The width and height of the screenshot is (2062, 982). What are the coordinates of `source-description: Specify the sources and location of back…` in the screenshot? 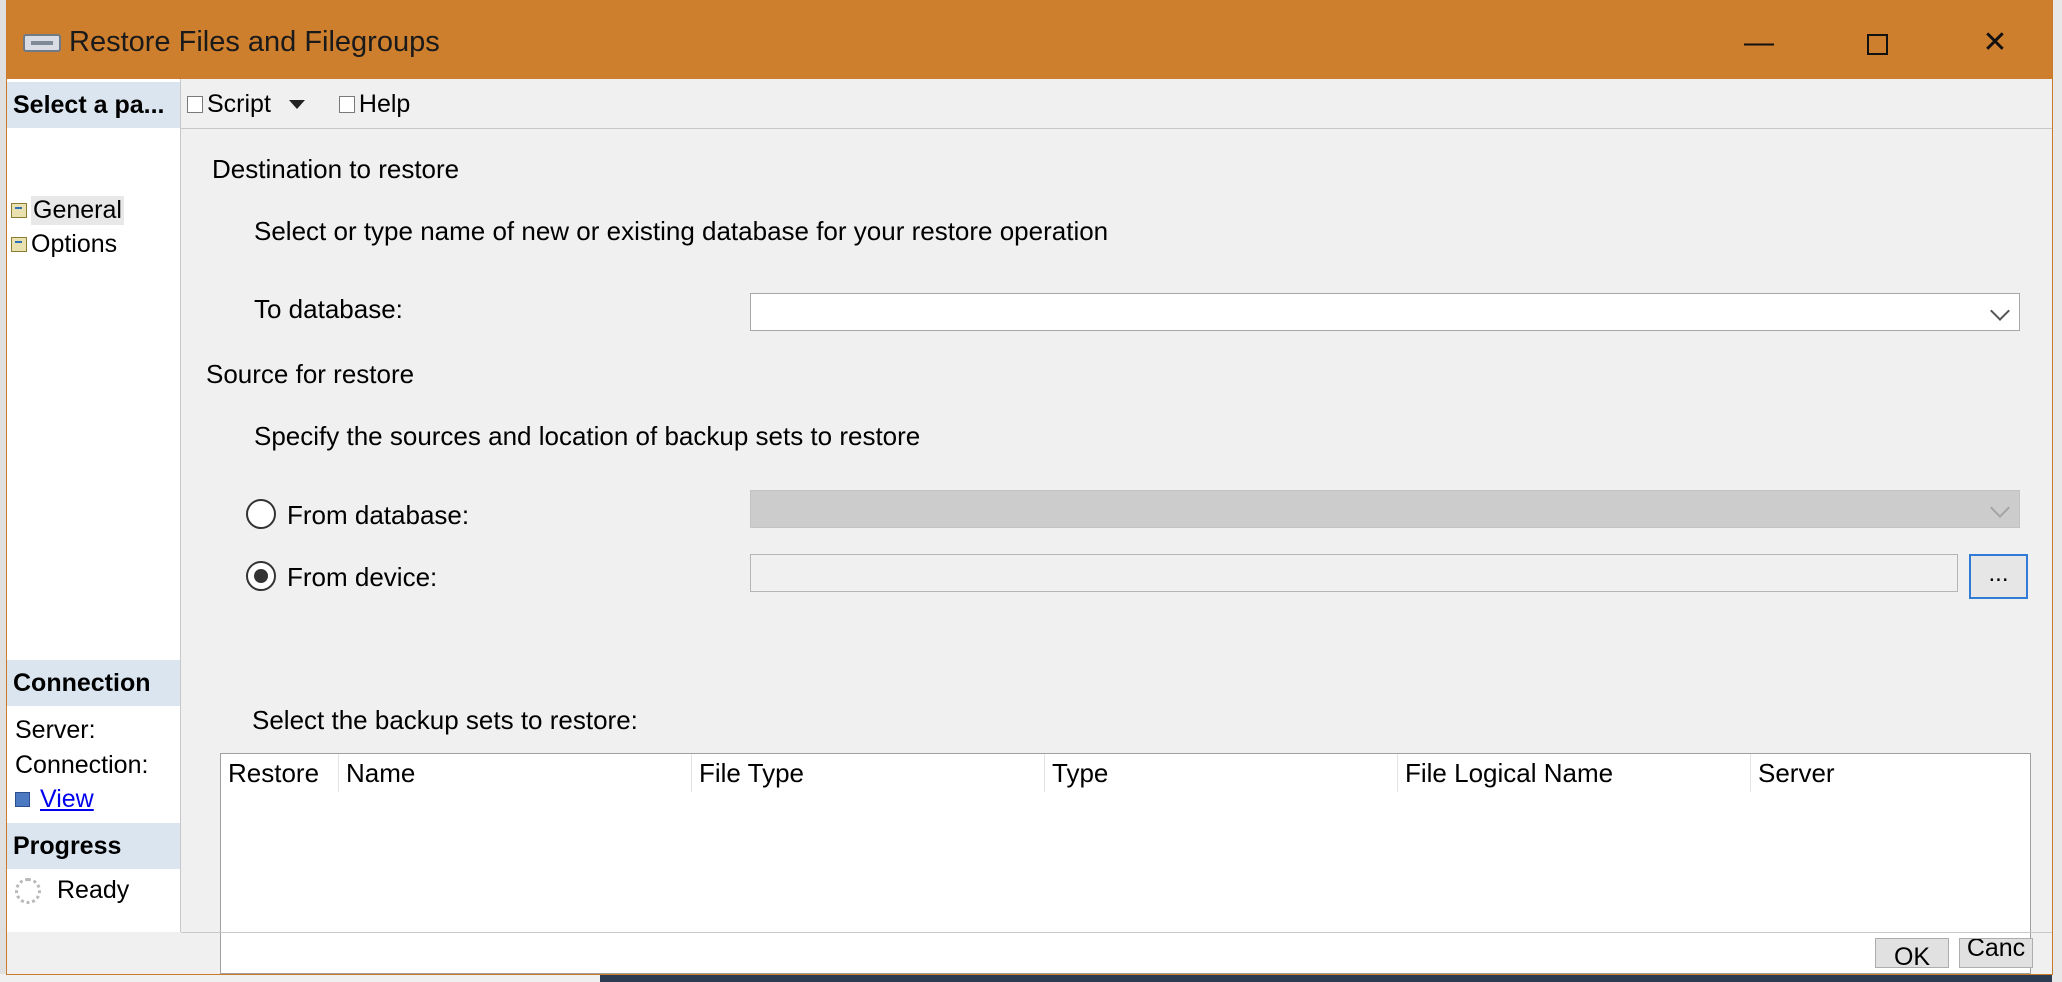 It's located at (587, 436).